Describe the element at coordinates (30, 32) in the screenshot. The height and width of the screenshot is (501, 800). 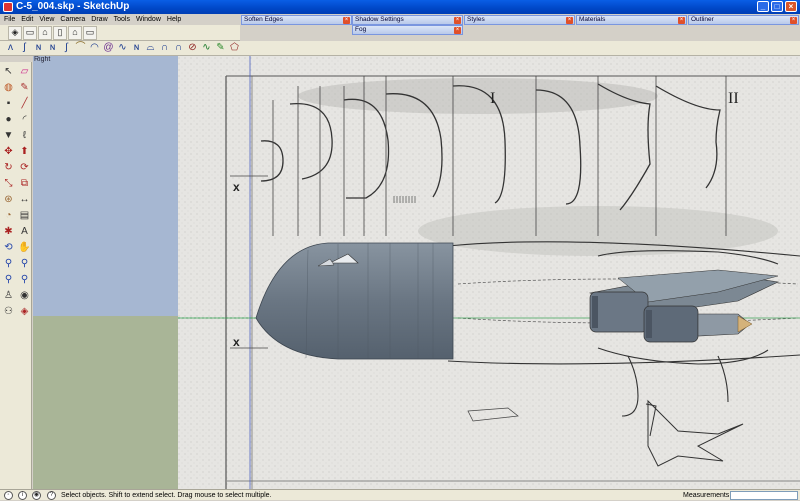
I see `top-icon: ▭` at that location.